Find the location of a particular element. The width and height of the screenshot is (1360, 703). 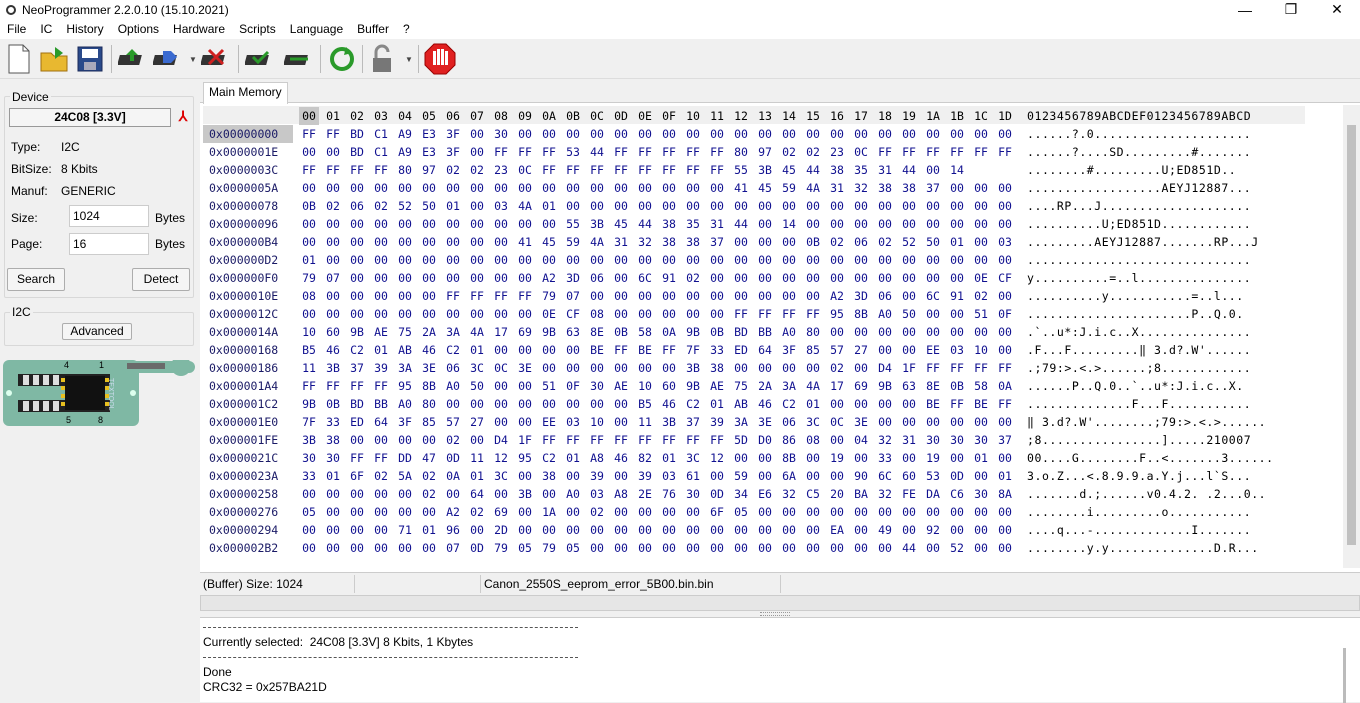

hex-byte: 37 is located at coordinates (933, 188).